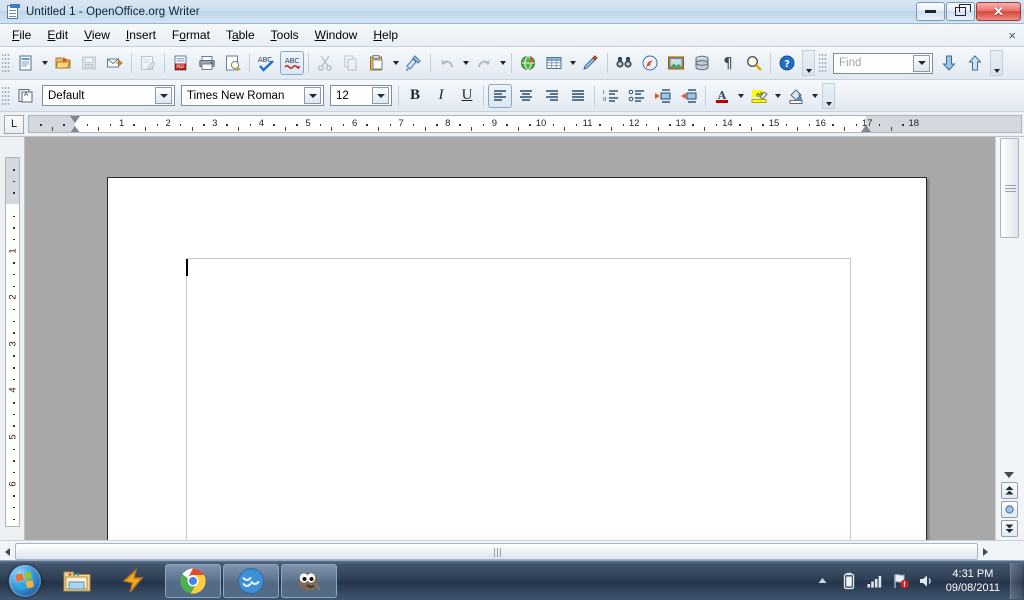  Describe the element at coordinates (777, 96) in the screenshot. I see `highlighting-dropdown` at that location.